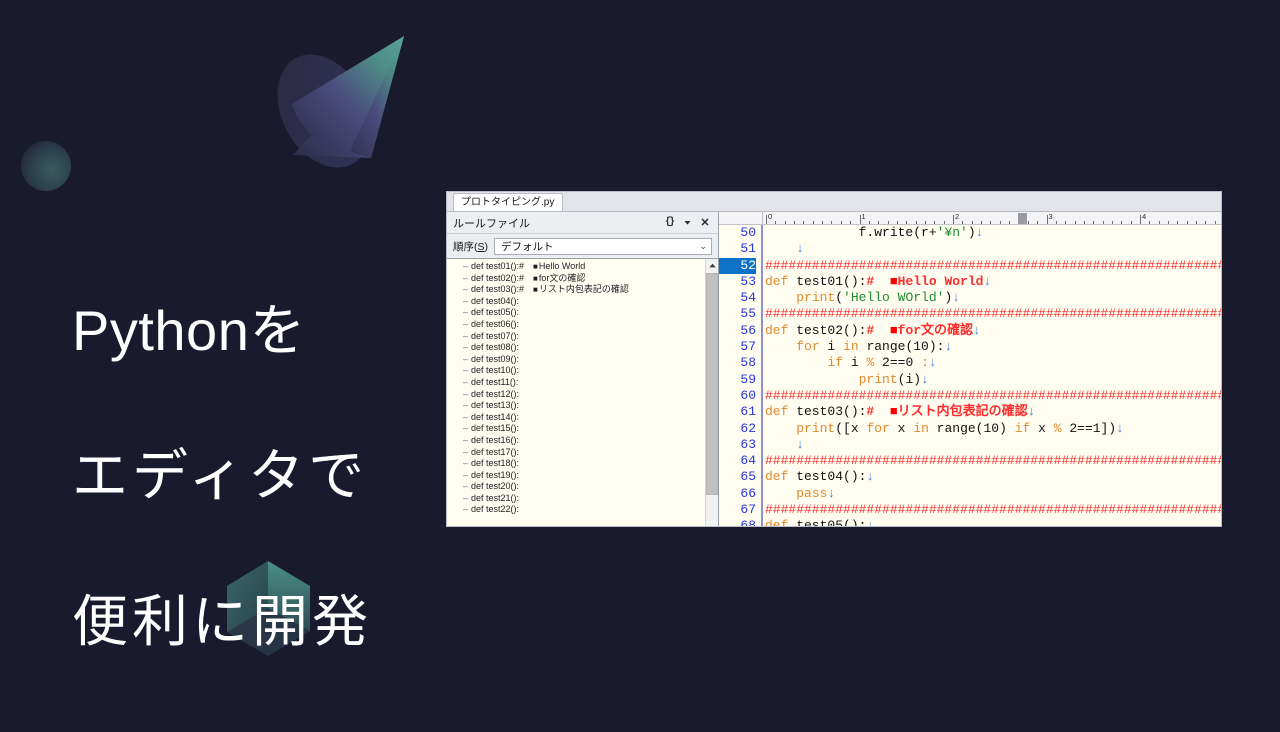 This screenshot has width=1280, height=732. I want to click on ruler-major-tick, so click(766, 219).